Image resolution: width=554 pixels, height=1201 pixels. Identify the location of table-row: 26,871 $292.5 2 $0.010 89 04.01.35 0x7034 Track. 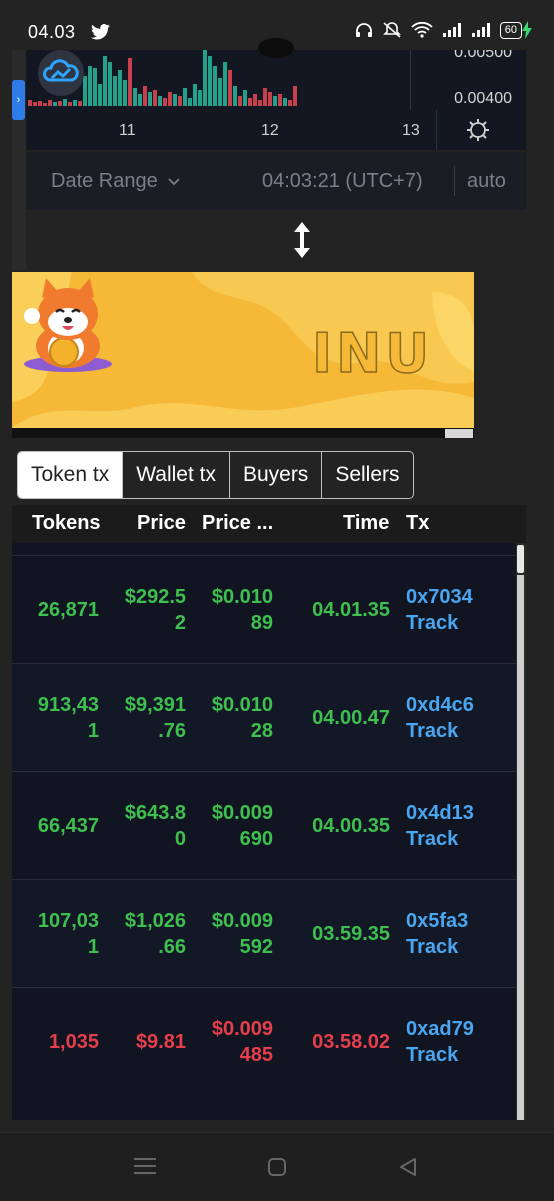
(264, 608).